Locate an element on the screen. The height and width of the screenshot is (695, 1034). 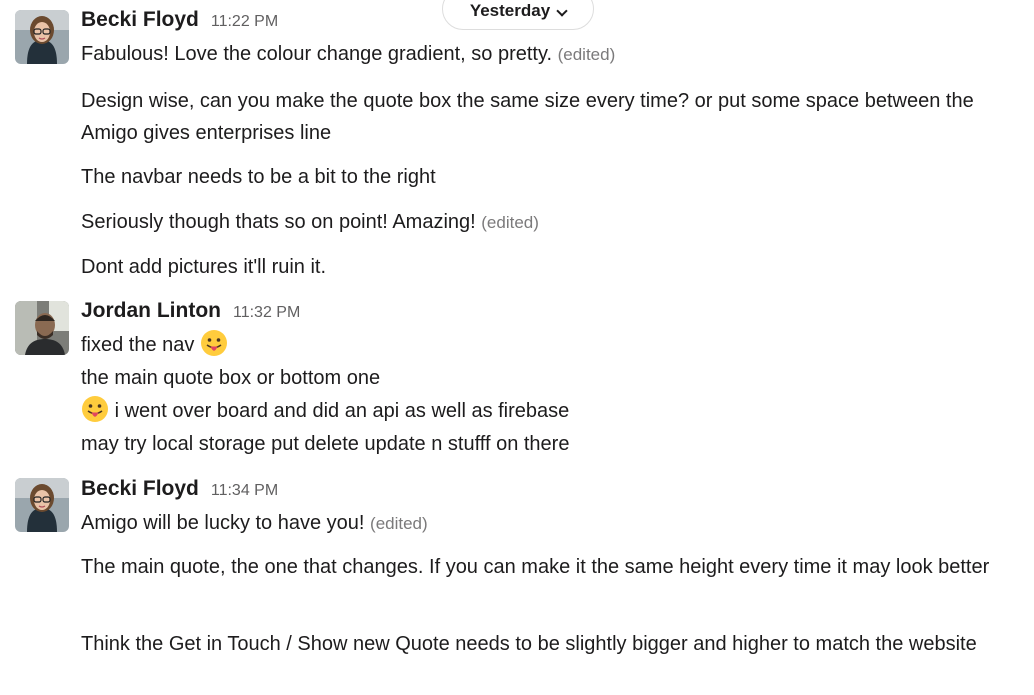
timestamp: 11:22 PM is located at coordinates (244, 22).